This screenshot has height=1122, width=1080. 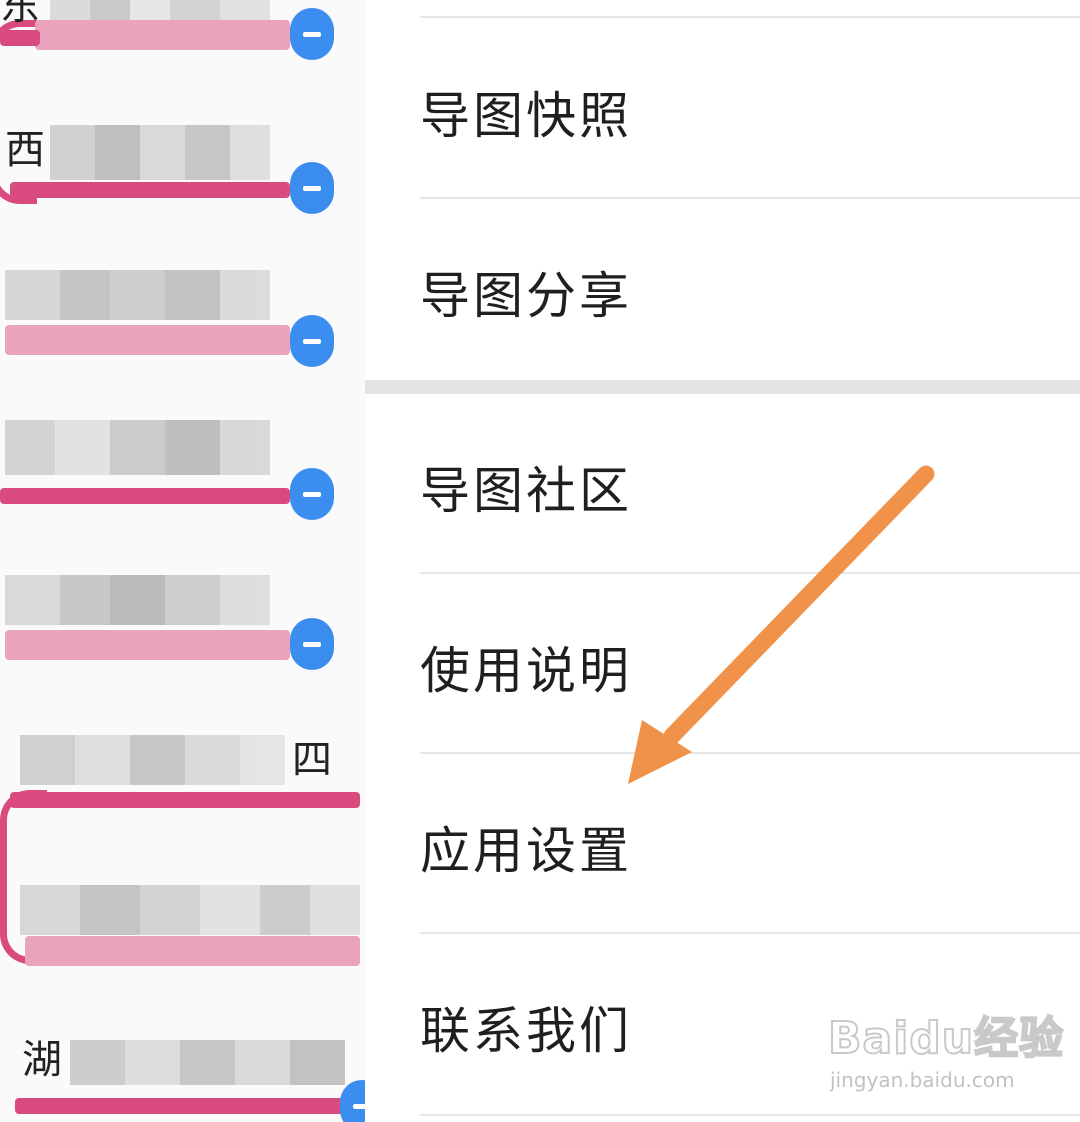 I want to click on mindmap-node: 西, so click(x=182, y=165).